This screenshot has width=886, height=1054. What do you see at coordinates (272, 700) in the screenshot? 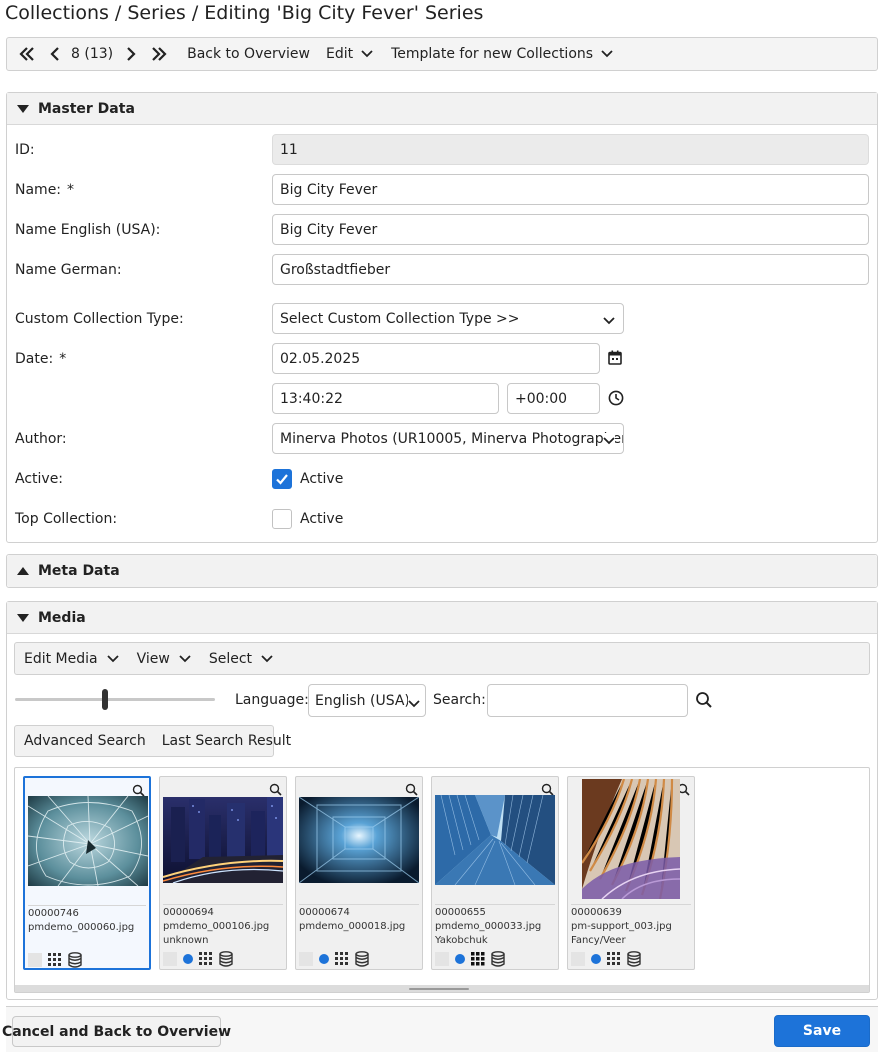
I see `language-label: Language:` at bounding box center [272, 700].